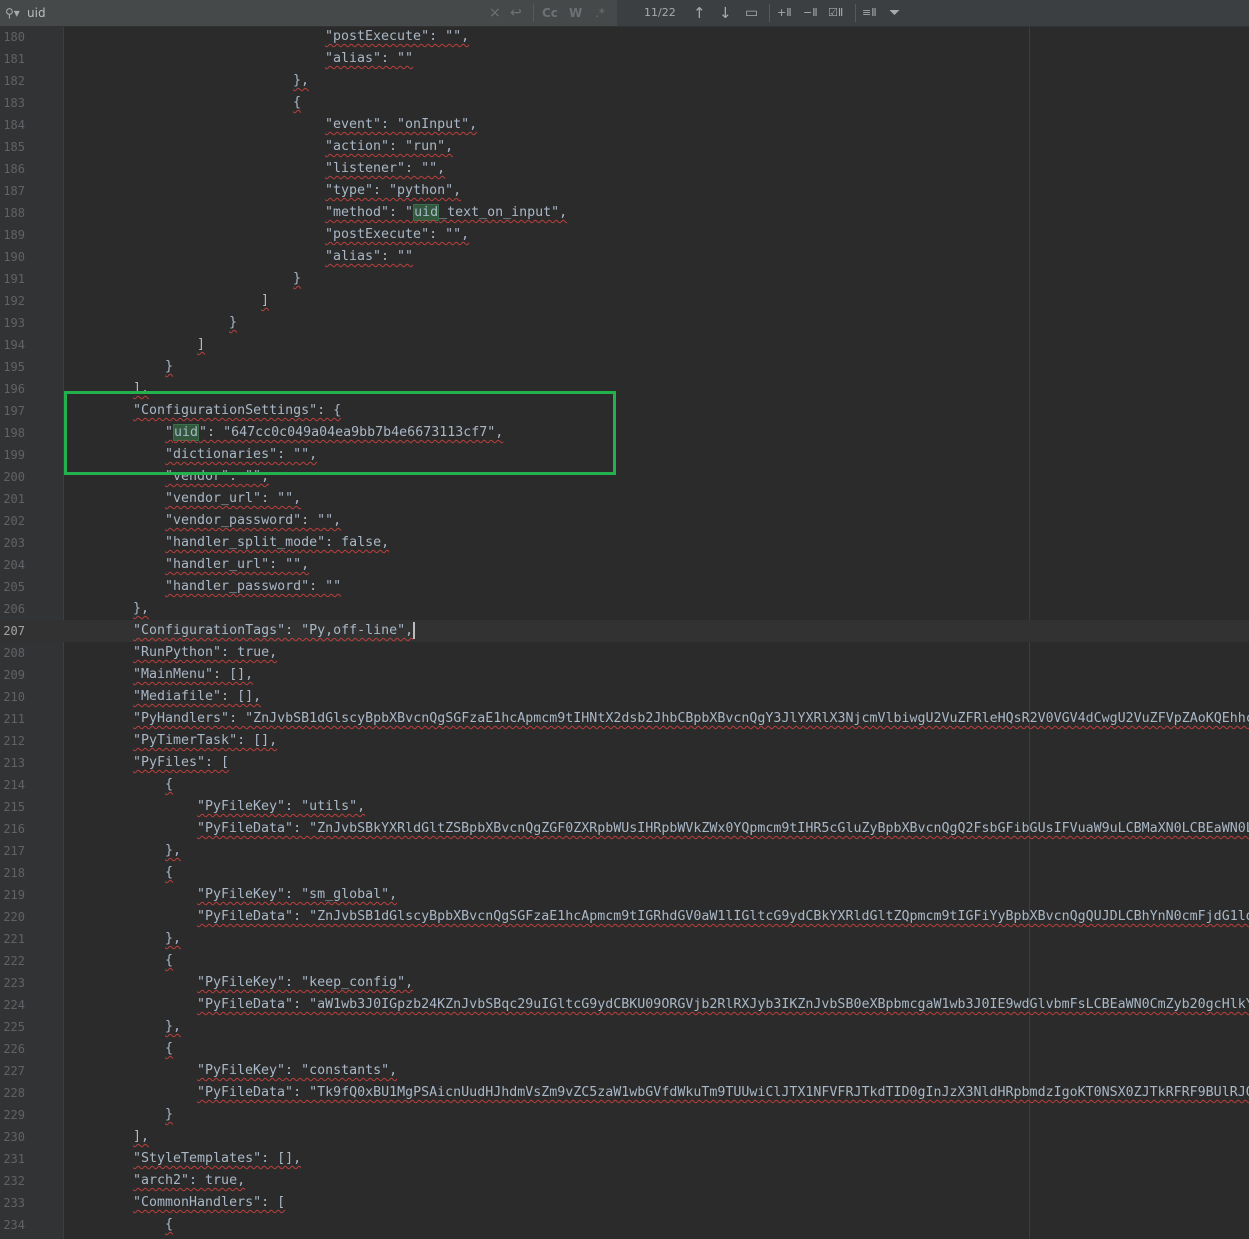 Image resolution: width=1249 pixels, height=1239 pixels. Describe the element at coordinates (14, 697) in the screenshot. I see `line-number: 210` at that location.